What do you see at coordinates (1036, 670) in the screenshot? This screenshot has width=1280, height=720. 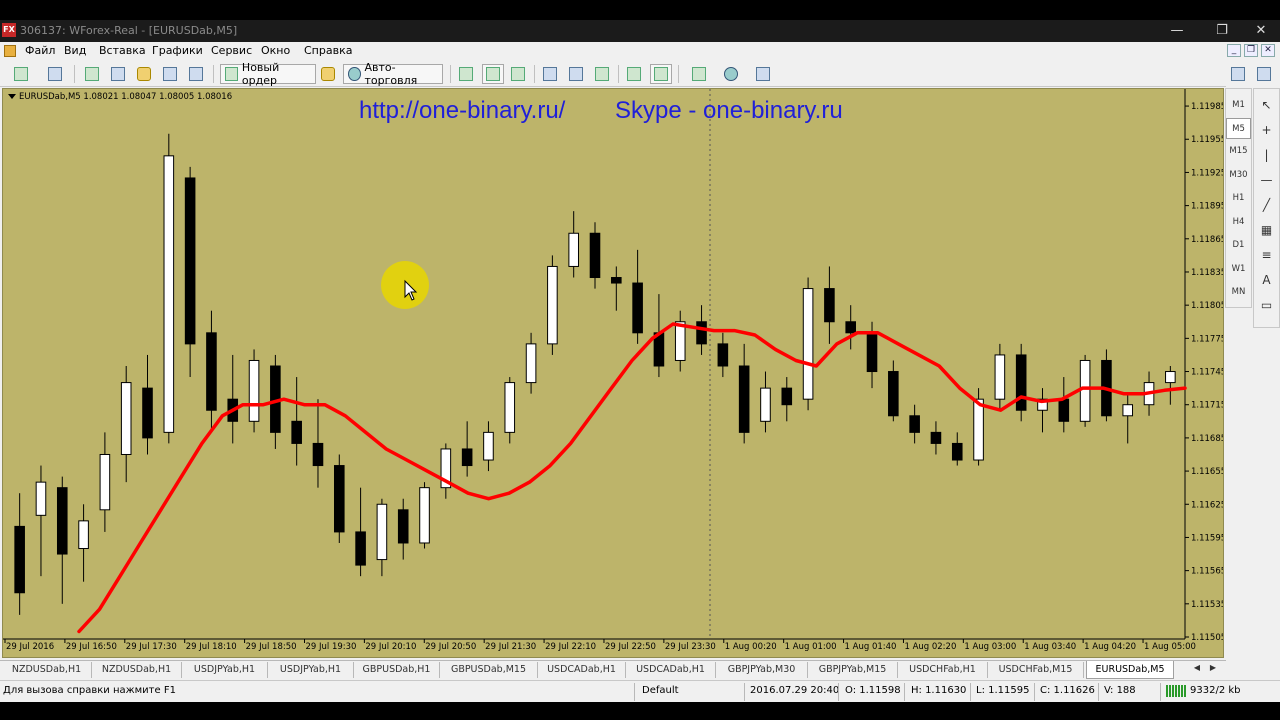 I see `tab-chart: USDCHFab,M15` at bounding box center [1036, 670].